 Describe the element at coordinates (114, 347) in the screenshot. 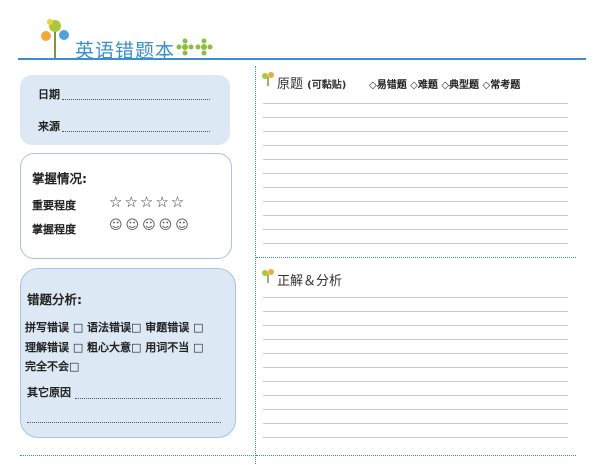

I see `error-options-row2: 理解错误 □ 粗心大意□ 用词不当 □` at that location.